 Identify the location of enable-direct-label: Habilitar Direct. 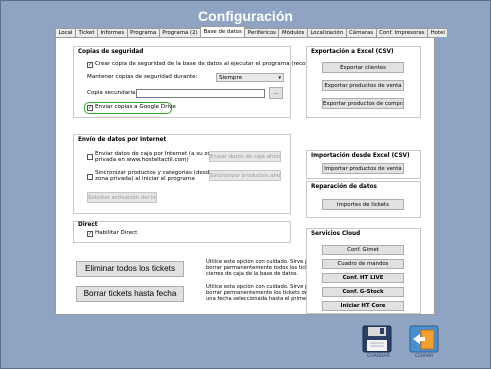
(116, 233).